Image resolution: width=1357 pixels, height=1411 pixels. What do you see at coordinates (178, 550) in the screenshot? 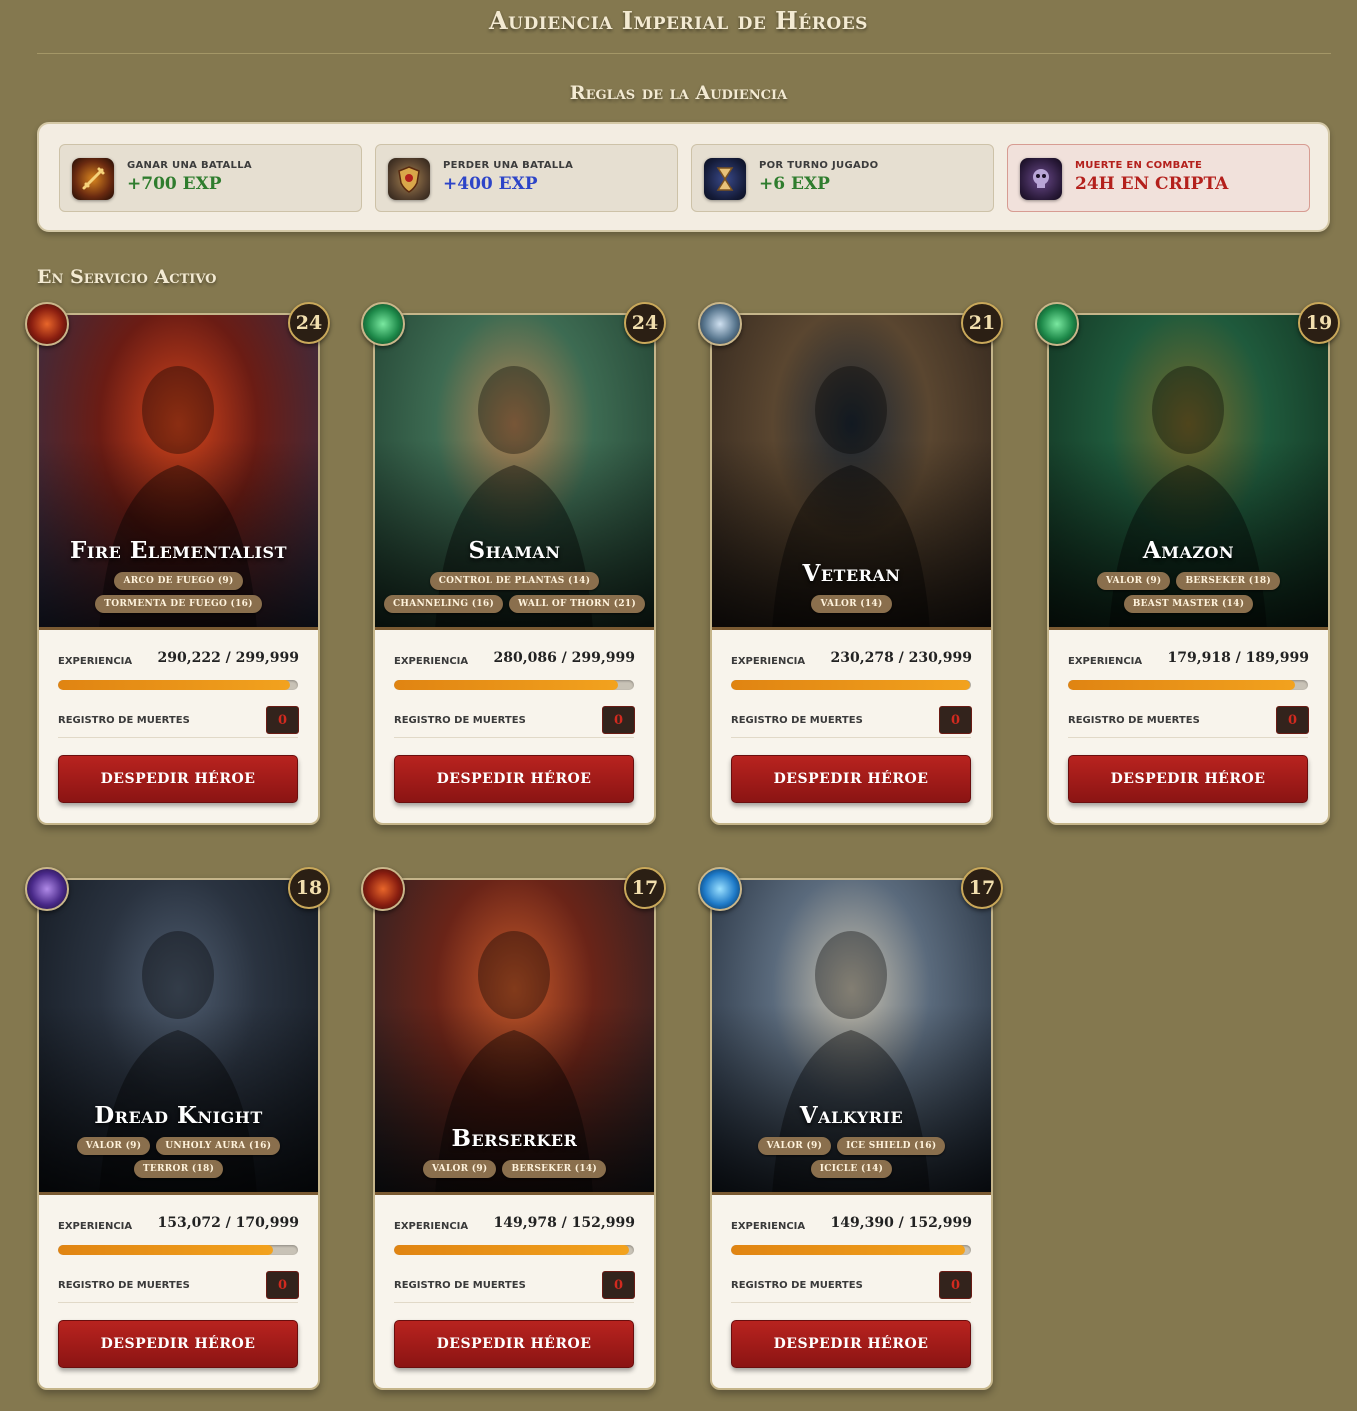
I see `hero-name: Fire Elementalist` at bounding box center [178, 550].